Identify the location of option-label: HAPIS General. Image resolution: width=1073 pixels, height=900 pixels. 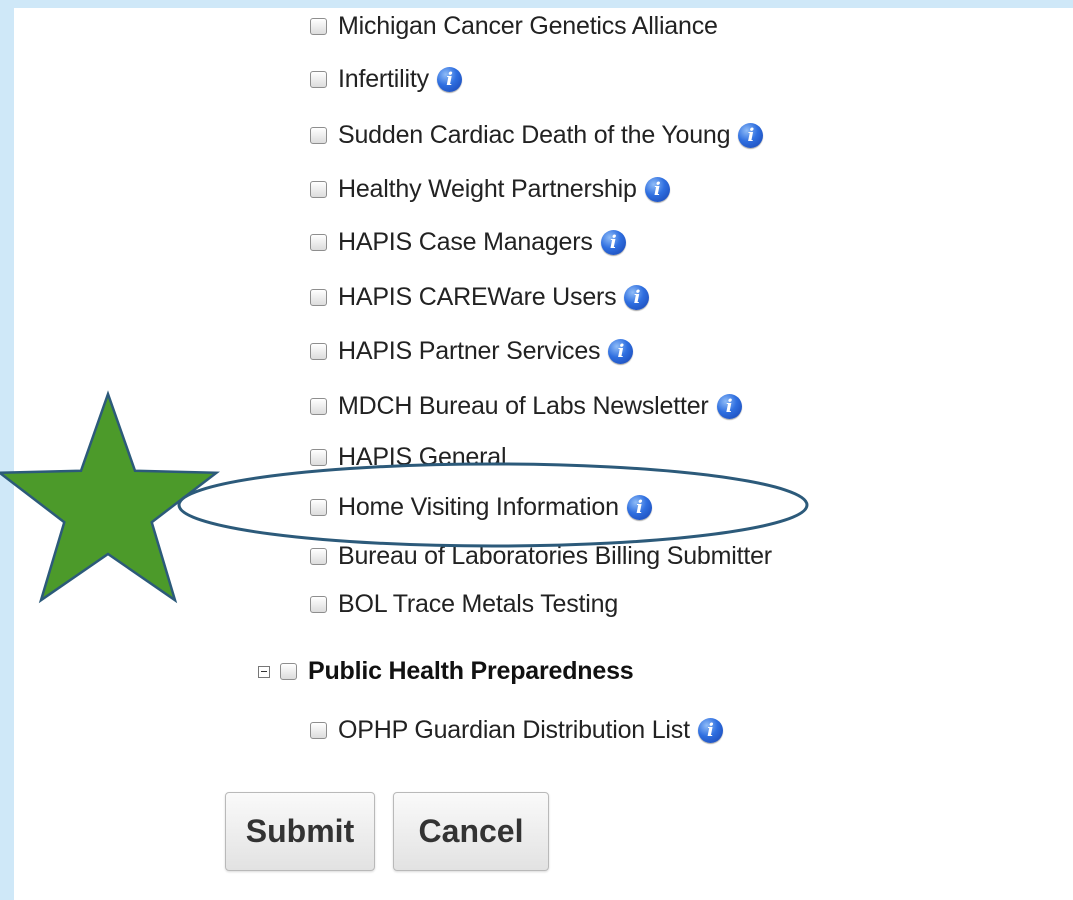
(422, 457).